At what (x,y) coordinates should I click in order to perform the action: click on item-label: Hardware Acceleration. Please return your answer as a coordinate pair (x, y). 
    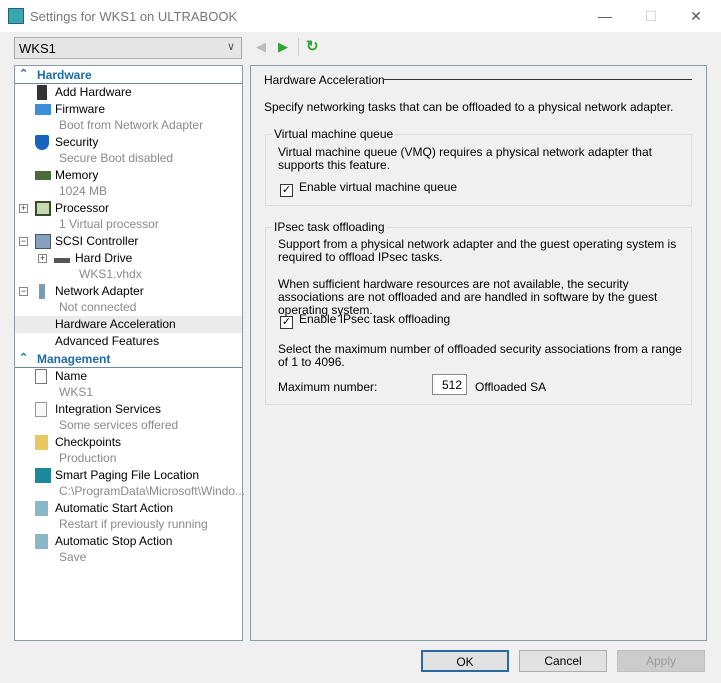
    Looking at the image, I should click on (115, 324).